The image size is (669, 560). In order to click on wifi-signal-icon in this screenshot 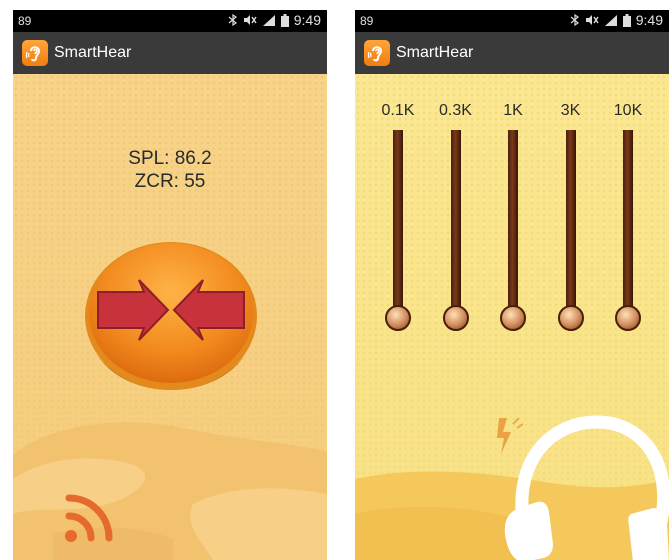, I will do `click(89, 518)`.